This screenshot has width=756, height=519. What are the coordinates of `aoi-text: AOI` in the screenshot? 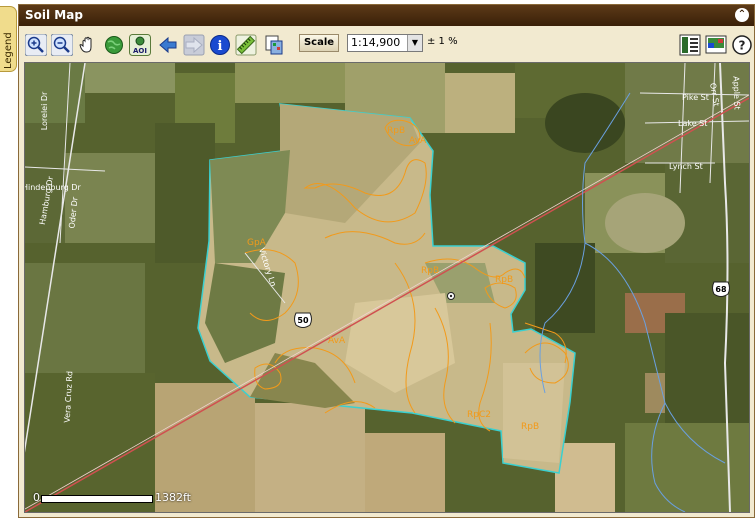 It's located at (140, 51).